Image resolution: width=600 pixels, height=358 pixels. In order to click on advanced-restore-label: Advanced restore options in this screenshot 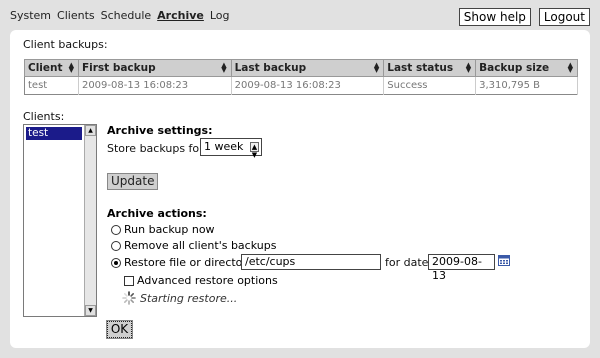, I will do `click(207, 280)`.